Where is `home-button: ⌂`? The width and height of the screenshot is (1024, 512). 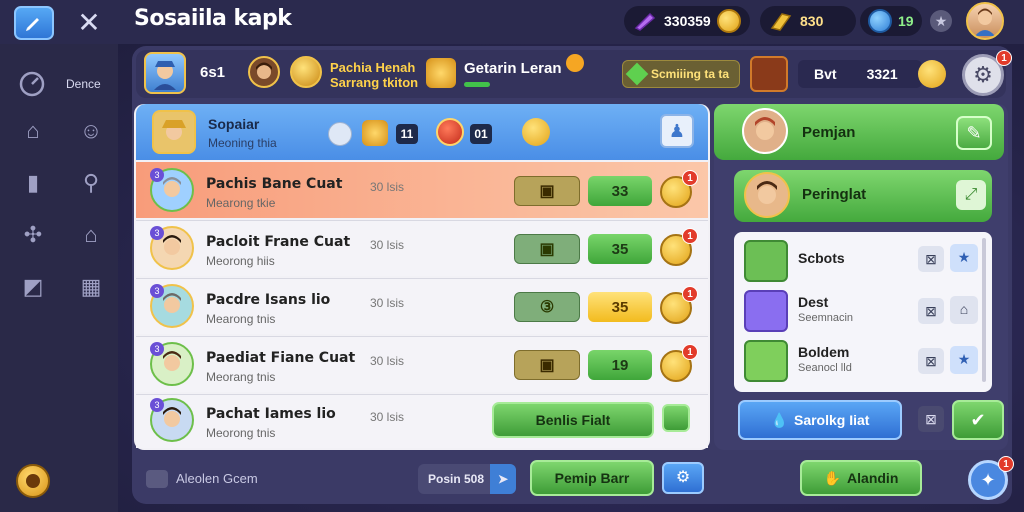 home-button: ⌂ is located at coordinates (964, 310).